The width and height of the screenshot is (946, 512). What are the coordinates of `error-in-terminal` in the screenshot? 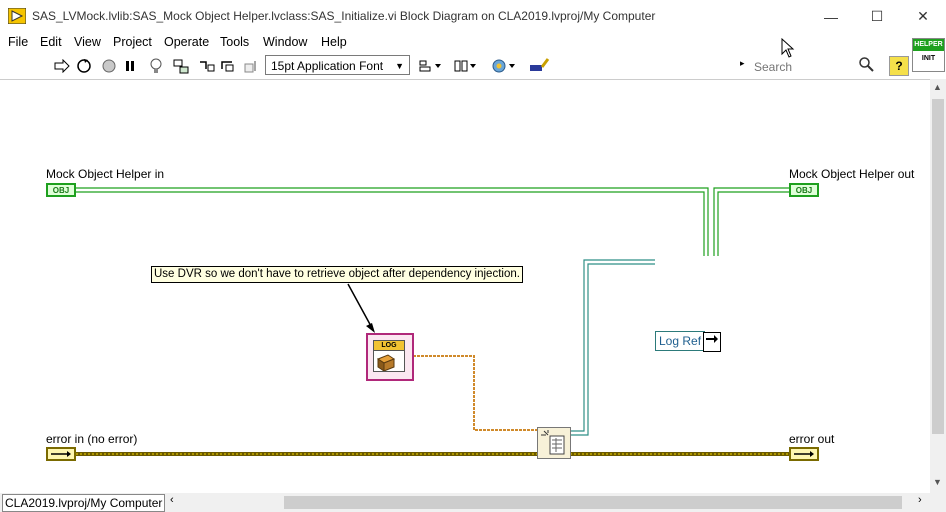 It's located at (61, 454).